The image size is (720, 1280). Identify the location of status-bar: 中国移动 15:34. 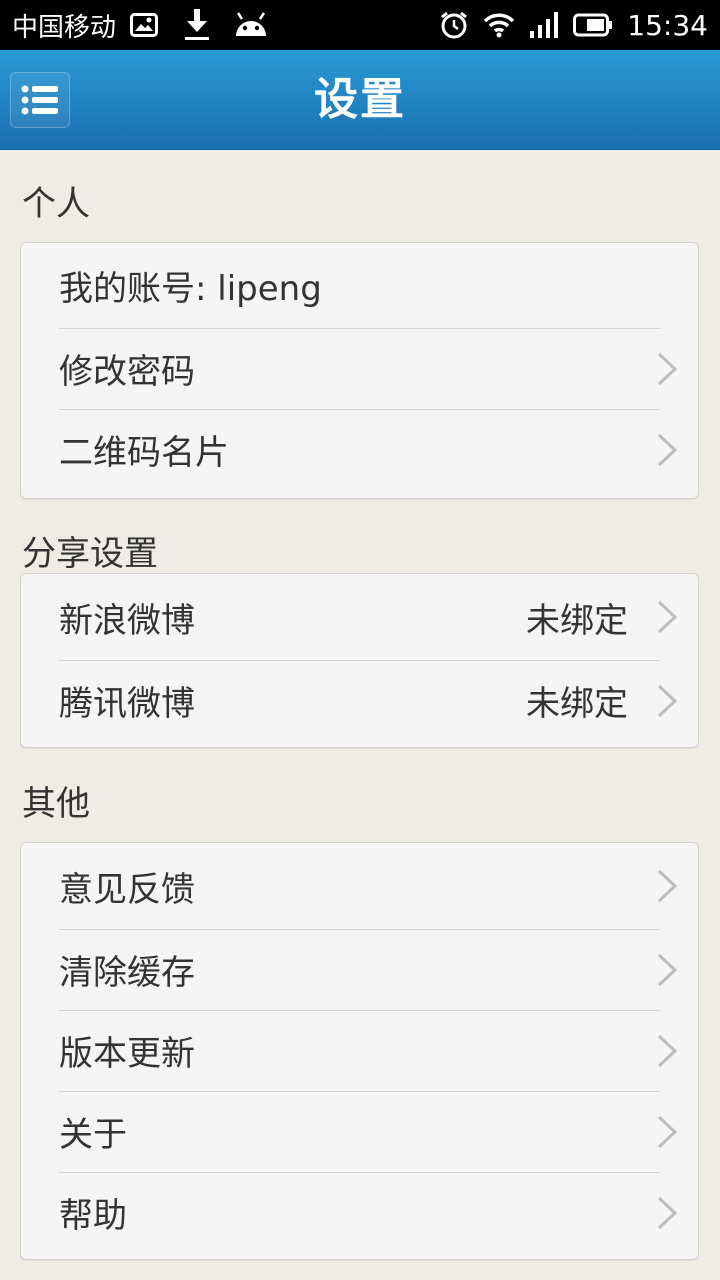
(360, 25).